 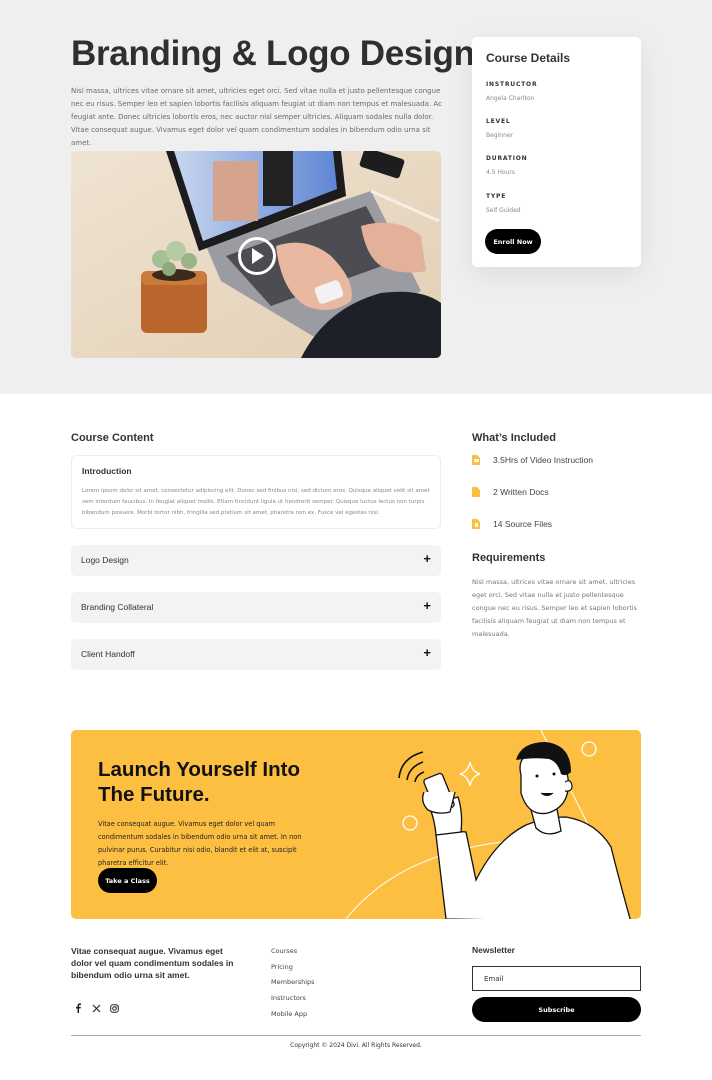 I want to click on newsletter-title: Newsletter, so click(x=493, y=950).